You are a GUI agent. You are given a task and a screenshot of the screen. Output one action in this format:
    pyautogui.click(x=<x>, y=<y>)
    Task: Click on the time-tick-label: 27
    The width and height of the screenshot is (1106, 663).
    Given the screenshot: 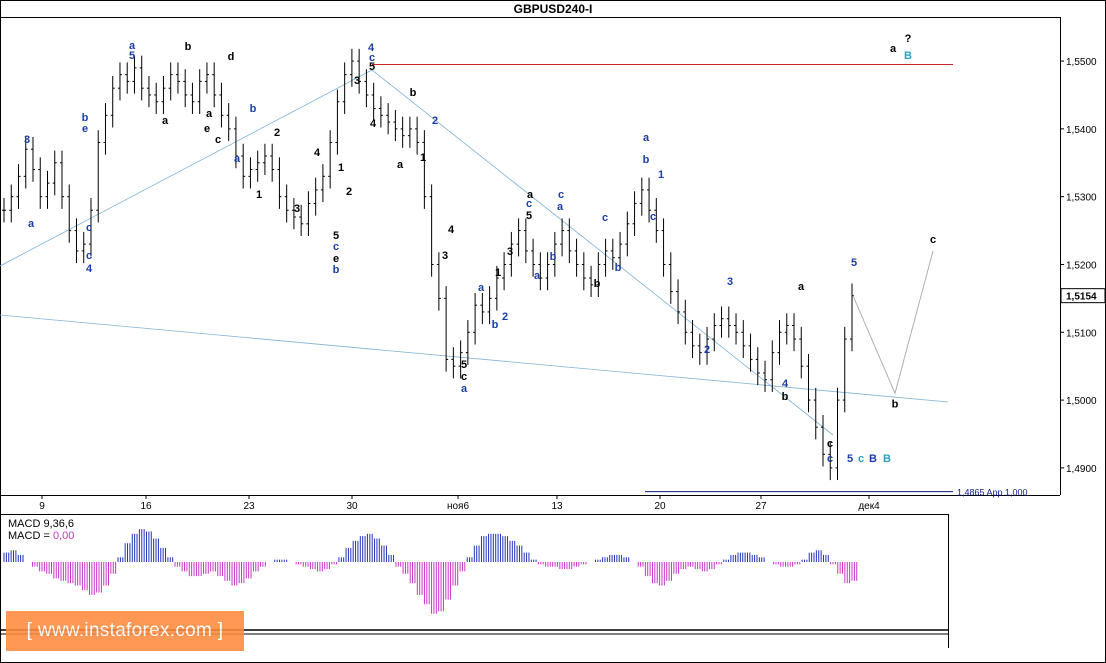 What is the action you would take?
    pyautogui.click(x=761, y=506)
    